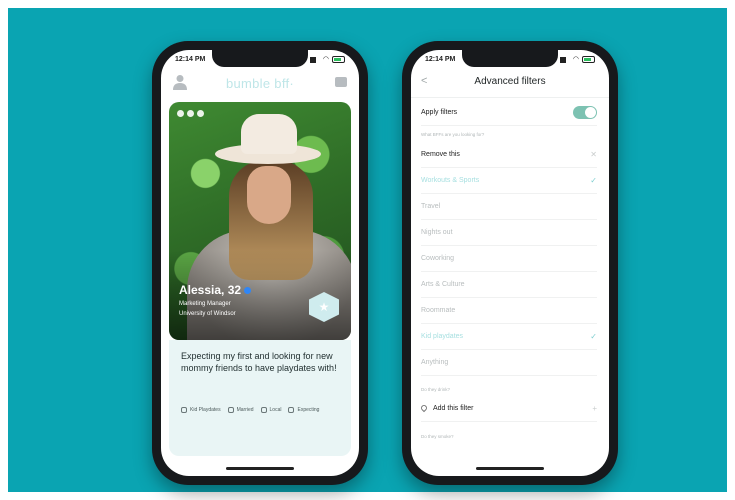  What do you see at coordinates (509, 233) in the screenshot?
I see `filter-option: Nights out` at bounding box center [509, 233].